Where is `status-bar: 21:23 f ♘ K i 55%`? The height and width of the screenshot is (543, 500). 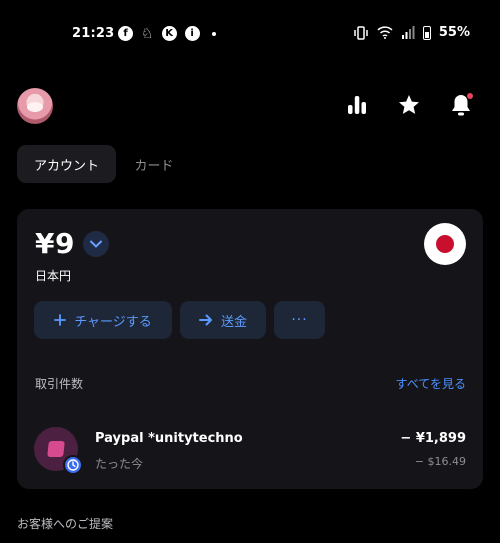 status-bar: 21:23 f ♘ K i 55% is located at coordinates (250, 35).